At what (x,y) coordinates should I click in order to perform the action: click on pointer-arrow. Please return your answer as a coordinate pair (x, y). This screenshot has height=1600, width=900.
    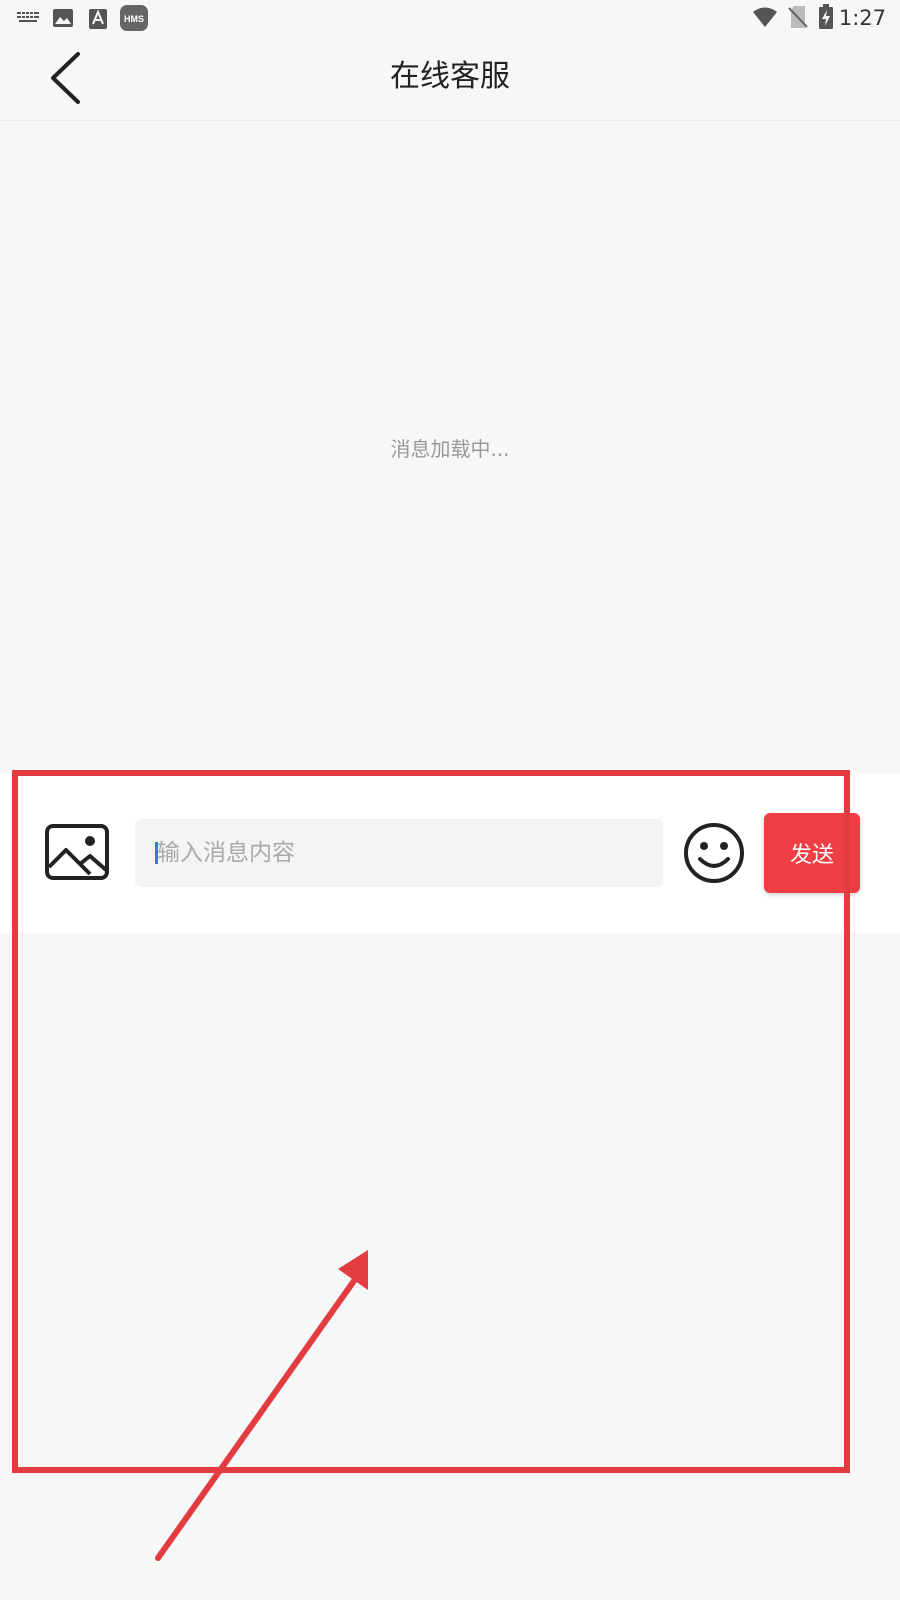
    Looking at the image, I should click on (261, 1405).